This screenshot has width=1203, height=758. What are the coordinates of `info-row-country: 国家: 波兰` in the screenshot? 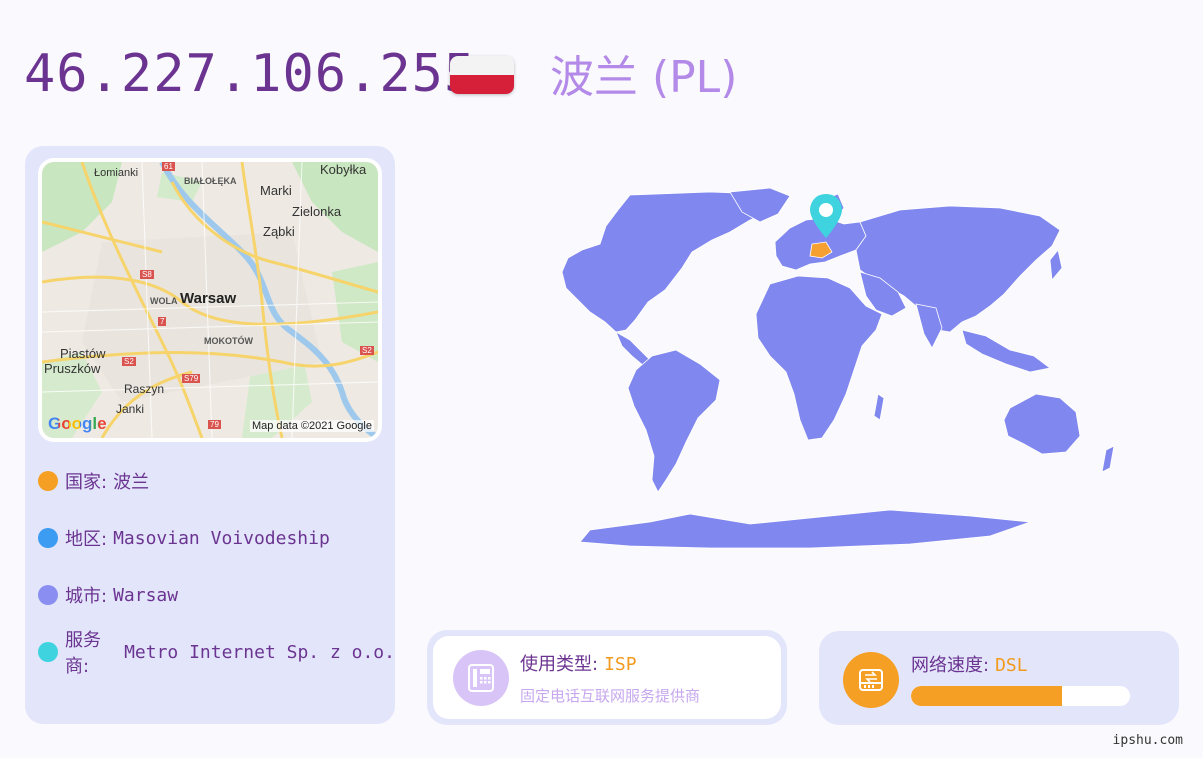 It's located at (93, 481).